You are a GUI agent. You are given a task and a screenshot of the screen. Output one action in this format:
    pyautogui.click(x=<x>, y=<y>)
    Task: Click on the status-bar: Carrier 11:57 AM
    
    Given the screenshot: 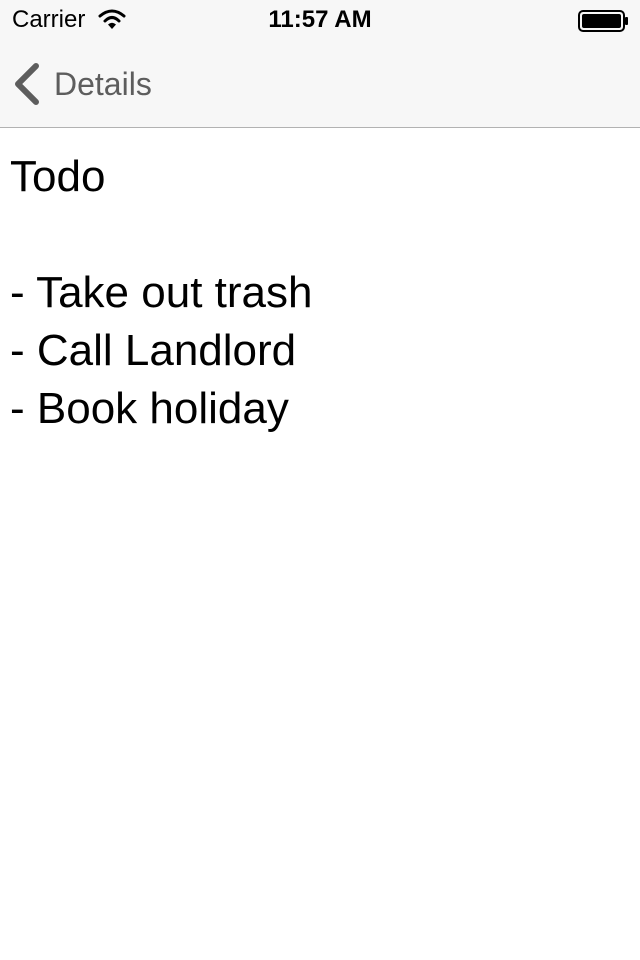 What is the action you would take?
    pyautogui.click(x=320, y=20)
    